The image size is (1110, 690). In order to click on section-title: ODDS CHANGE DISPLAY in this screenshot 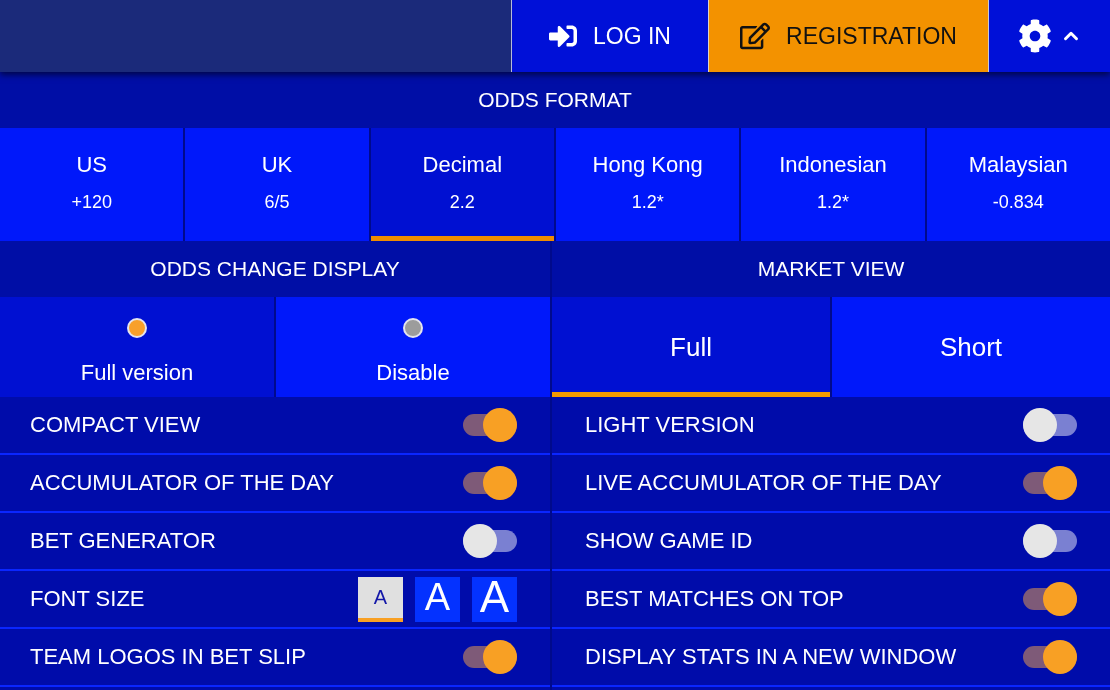, I will do `click(275, 269)`.